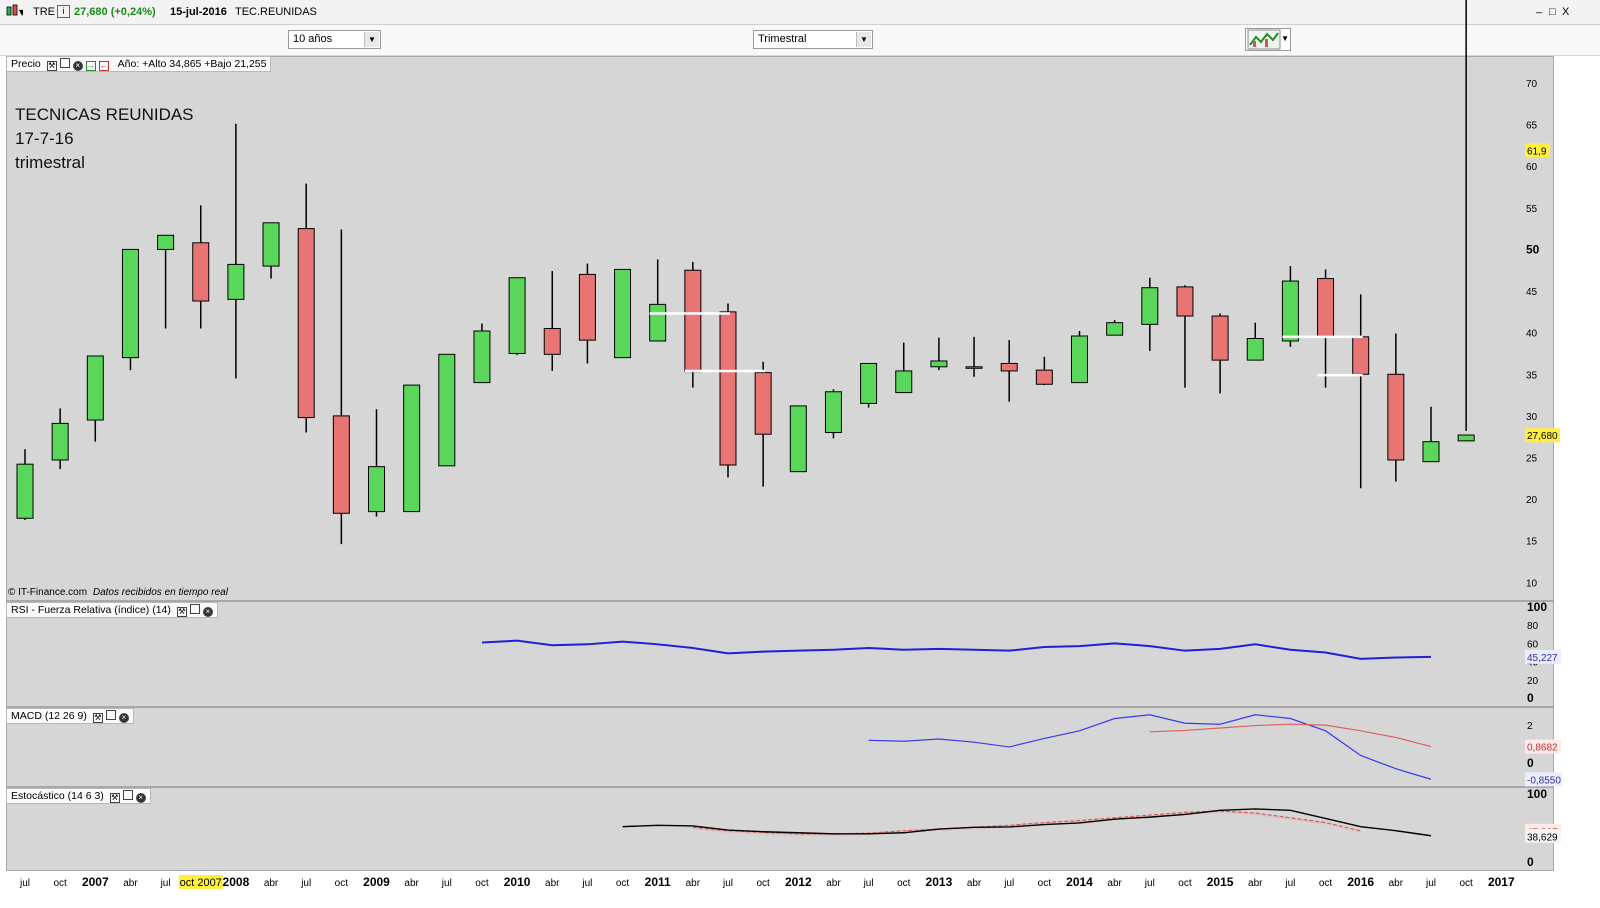 This screenshot has width=1600, height=908. I want to click on x-tick-label: 2016, so click(1360, 882).